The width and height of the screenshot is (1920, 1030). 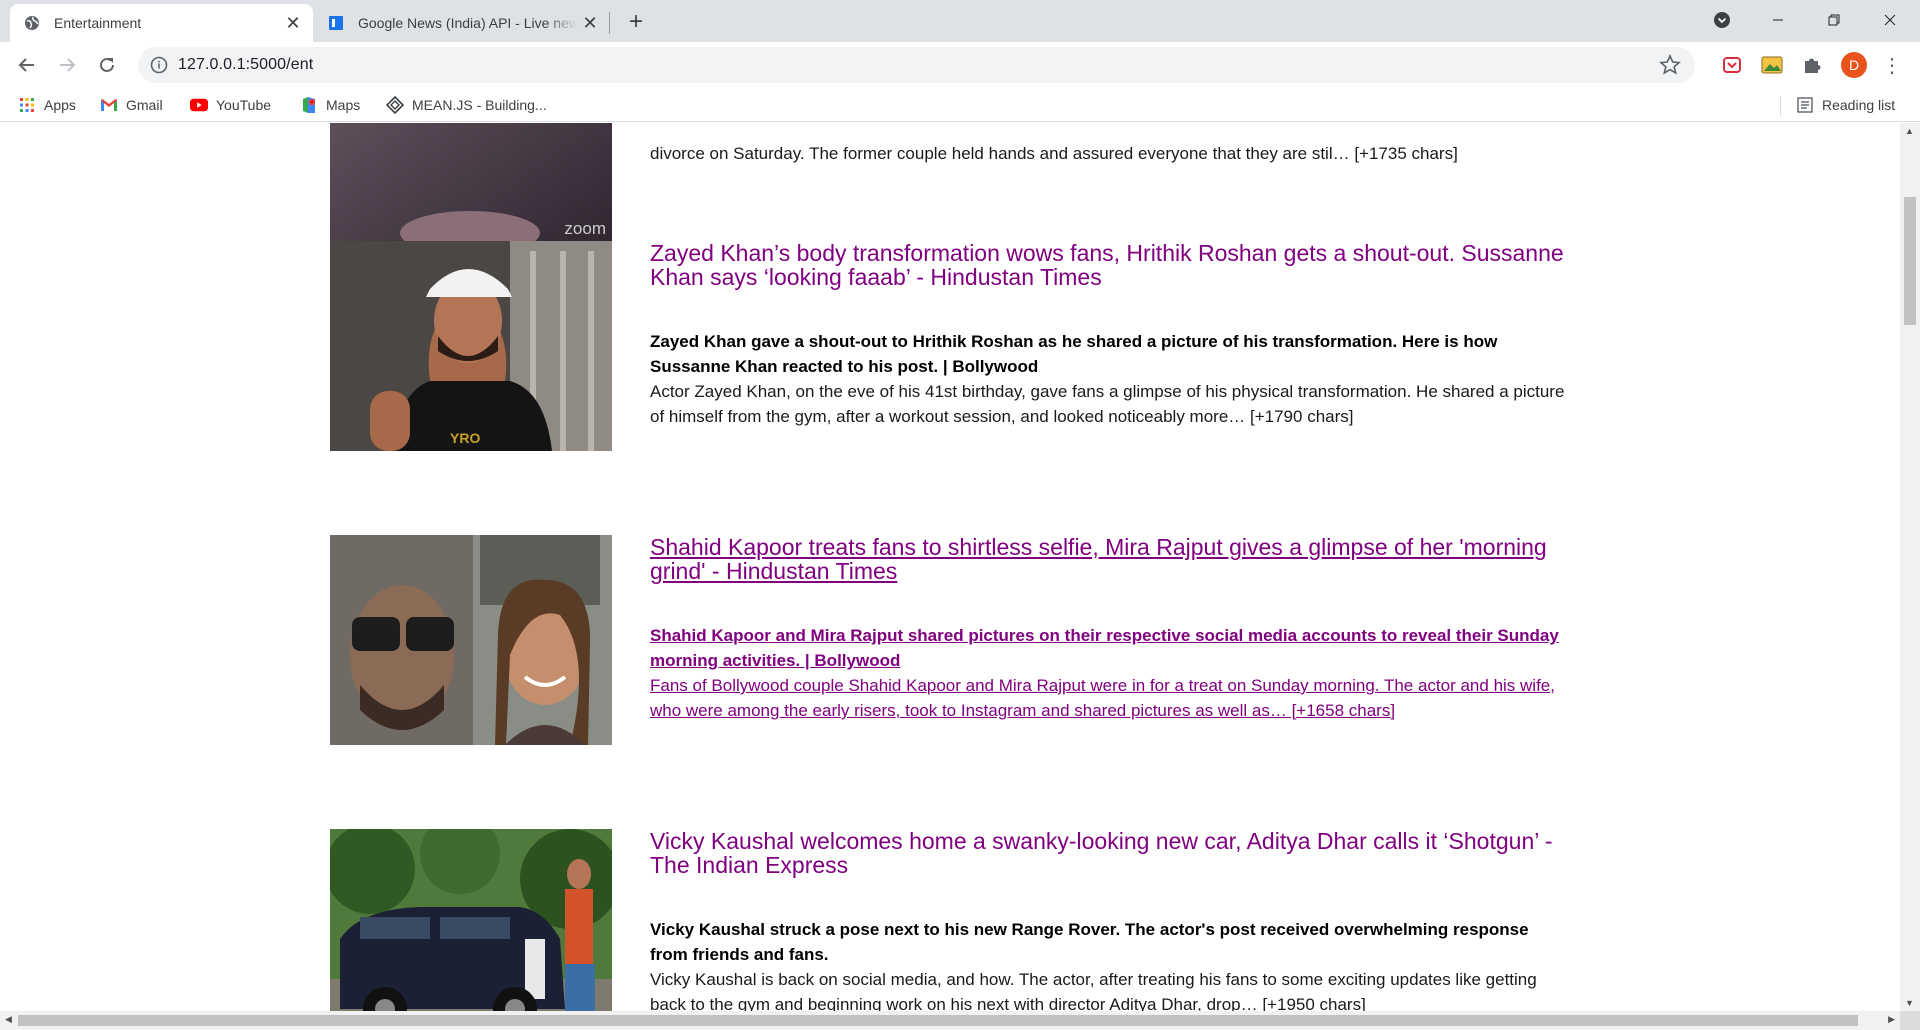 I want to click on horizontal-scroll-thumb, so click(x=938, y=1020).